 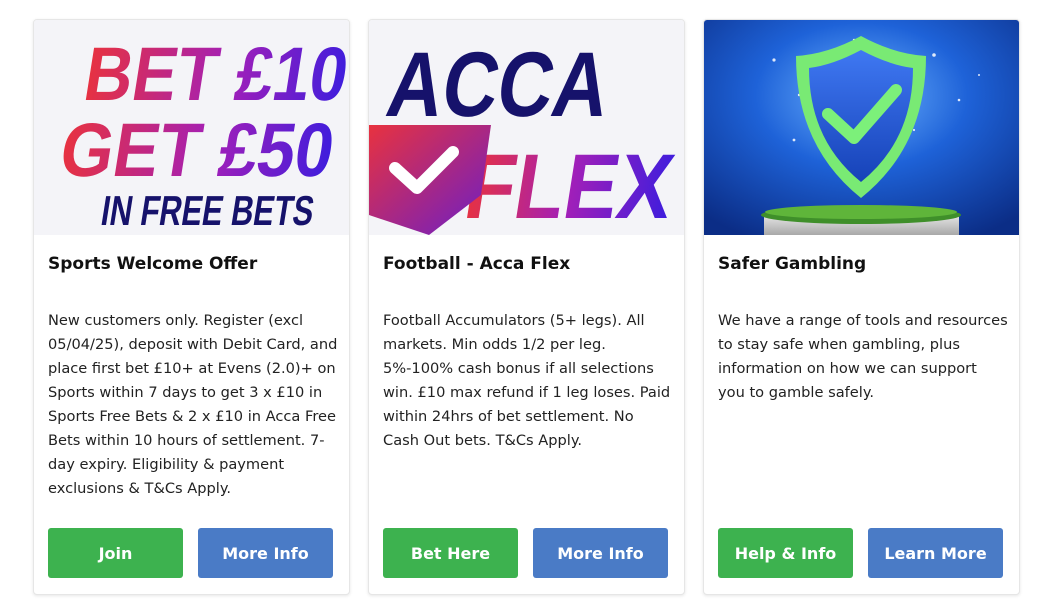 I want to click on banner-line-free-bets: IN FREE BETS, so click(x=207, y=210).